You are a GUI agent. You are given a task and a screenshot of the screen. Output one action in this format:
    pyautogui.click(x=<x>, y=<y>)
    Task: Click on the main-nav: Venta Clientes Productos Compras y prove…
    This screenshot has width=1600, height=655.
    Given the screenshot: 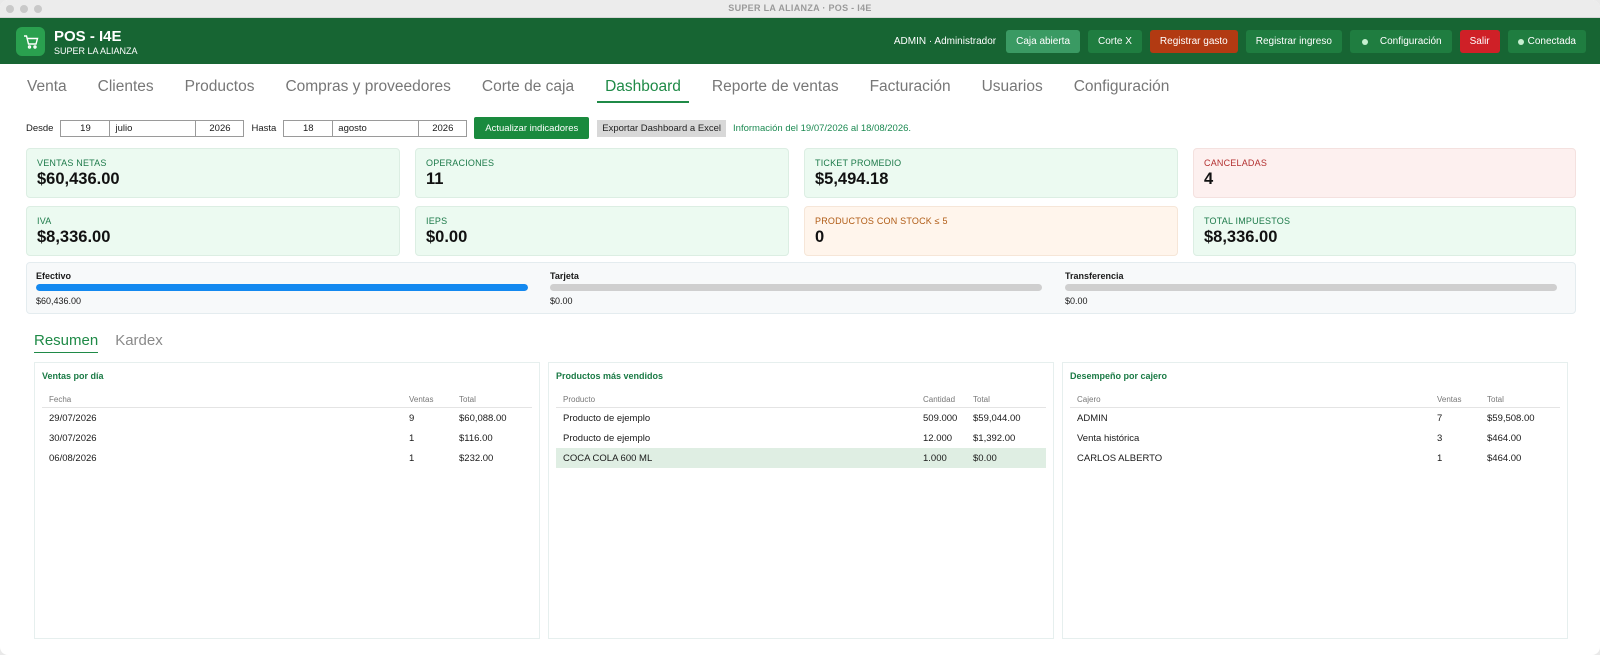 What is the action you would take?
    pyautogui.click(x=598, y=90)
    